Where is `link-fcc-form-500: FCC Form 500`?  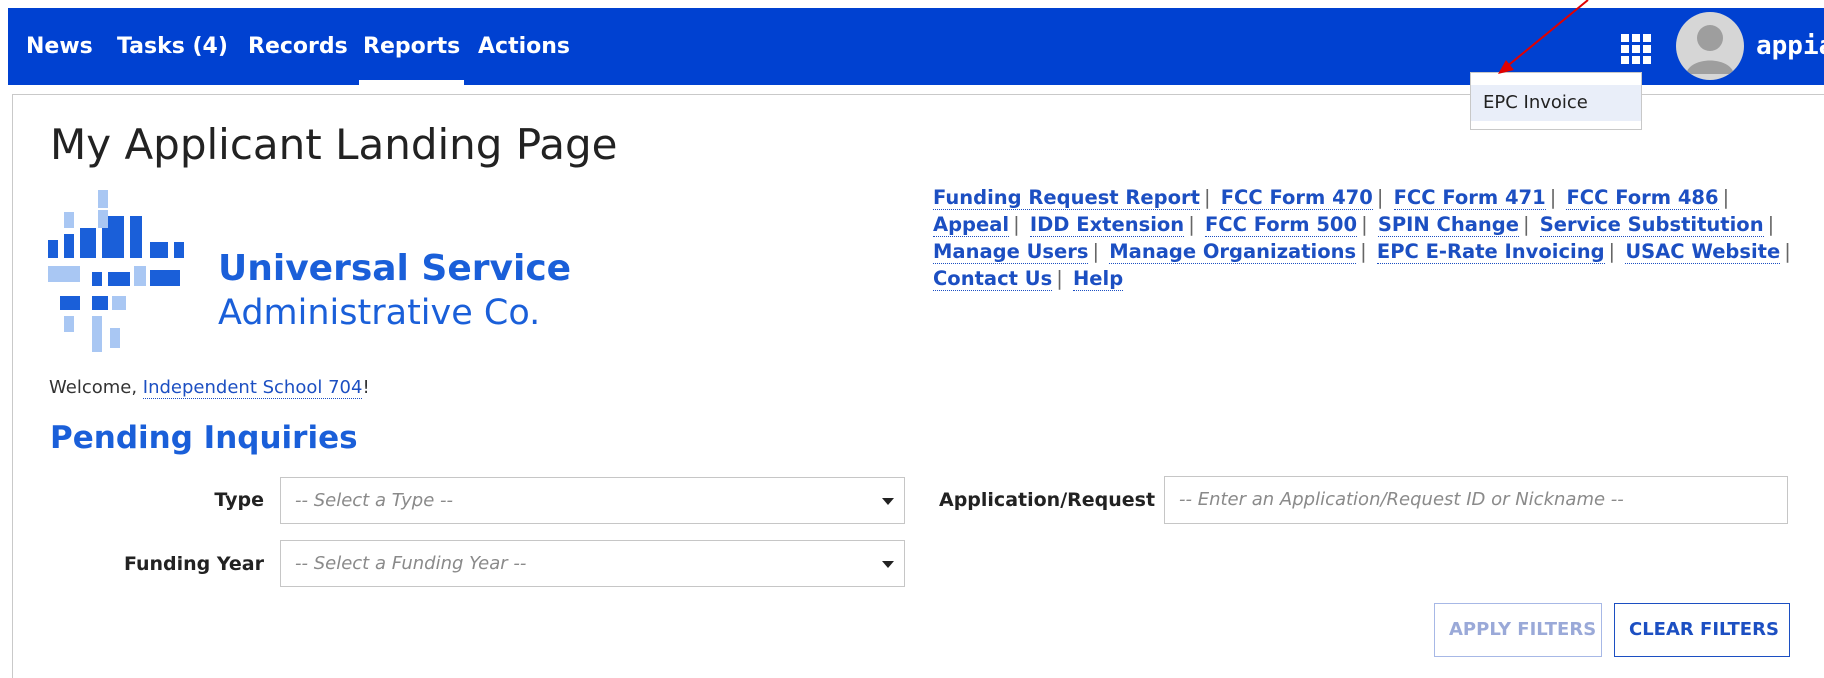 link-fcc-form-500: FCC Form 500 is located at coordinates (1281, 225).